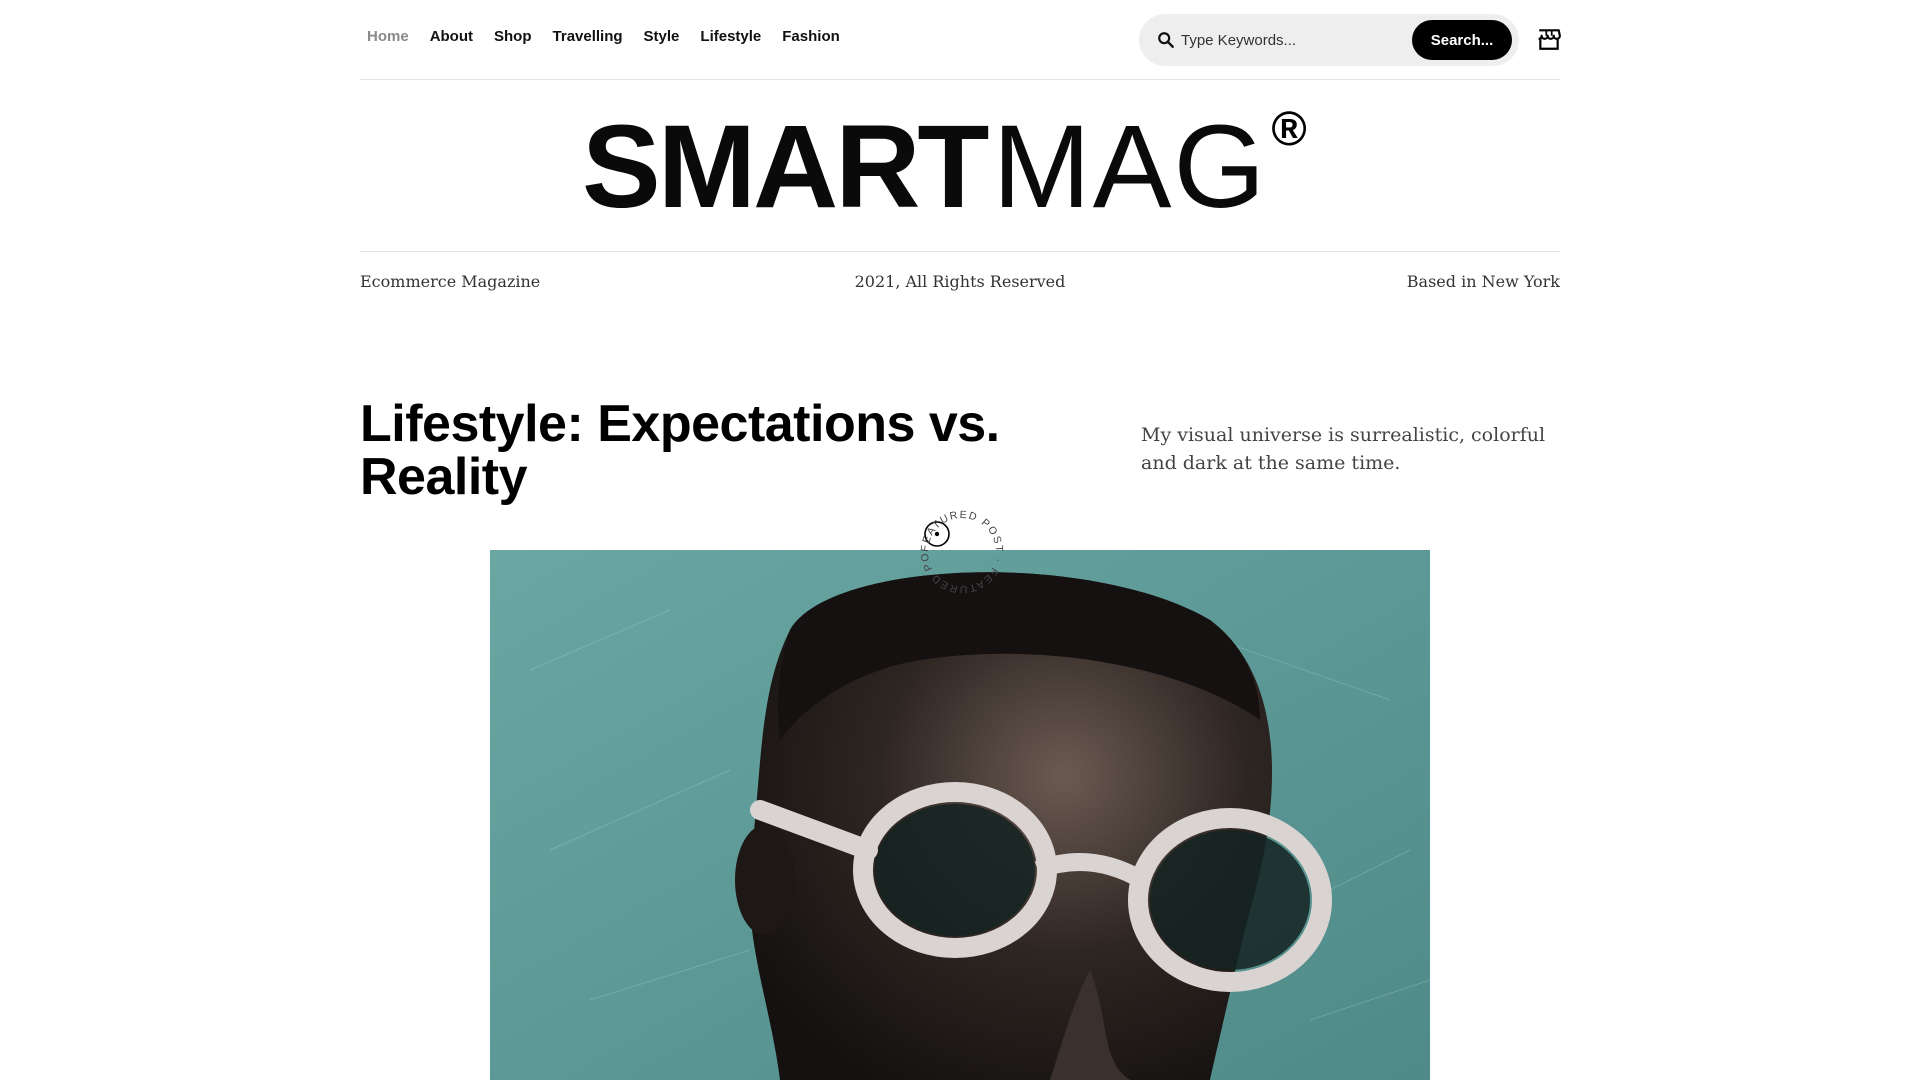 This screenshot has width=1920, height=1080. I want to click on svg-text:FEATURED POST · FEATURED POST: FEATURED POST · FEATURED POST ·, so click(957, 547).